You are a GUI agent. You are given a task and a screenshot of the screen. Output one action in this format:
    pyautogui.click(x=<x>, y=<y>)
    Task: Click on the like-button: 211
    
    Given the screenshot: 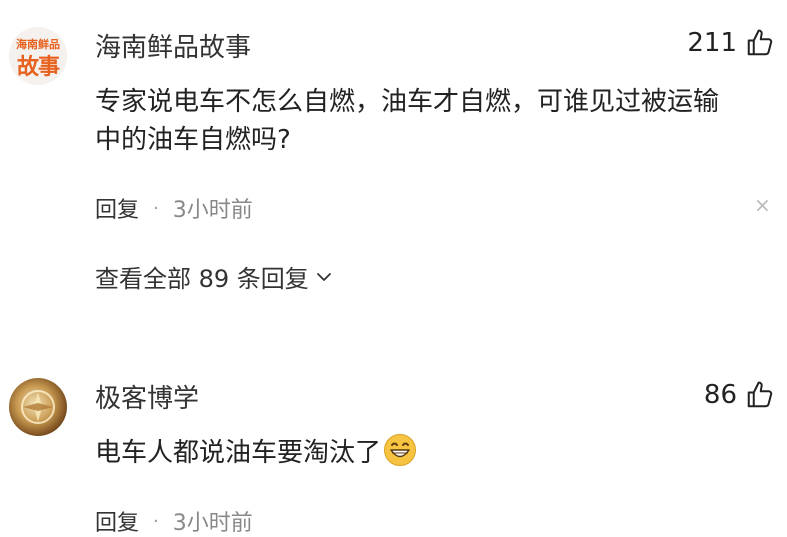 What is the action you would take?
    pyautogui.click(x=731, y=43)
    